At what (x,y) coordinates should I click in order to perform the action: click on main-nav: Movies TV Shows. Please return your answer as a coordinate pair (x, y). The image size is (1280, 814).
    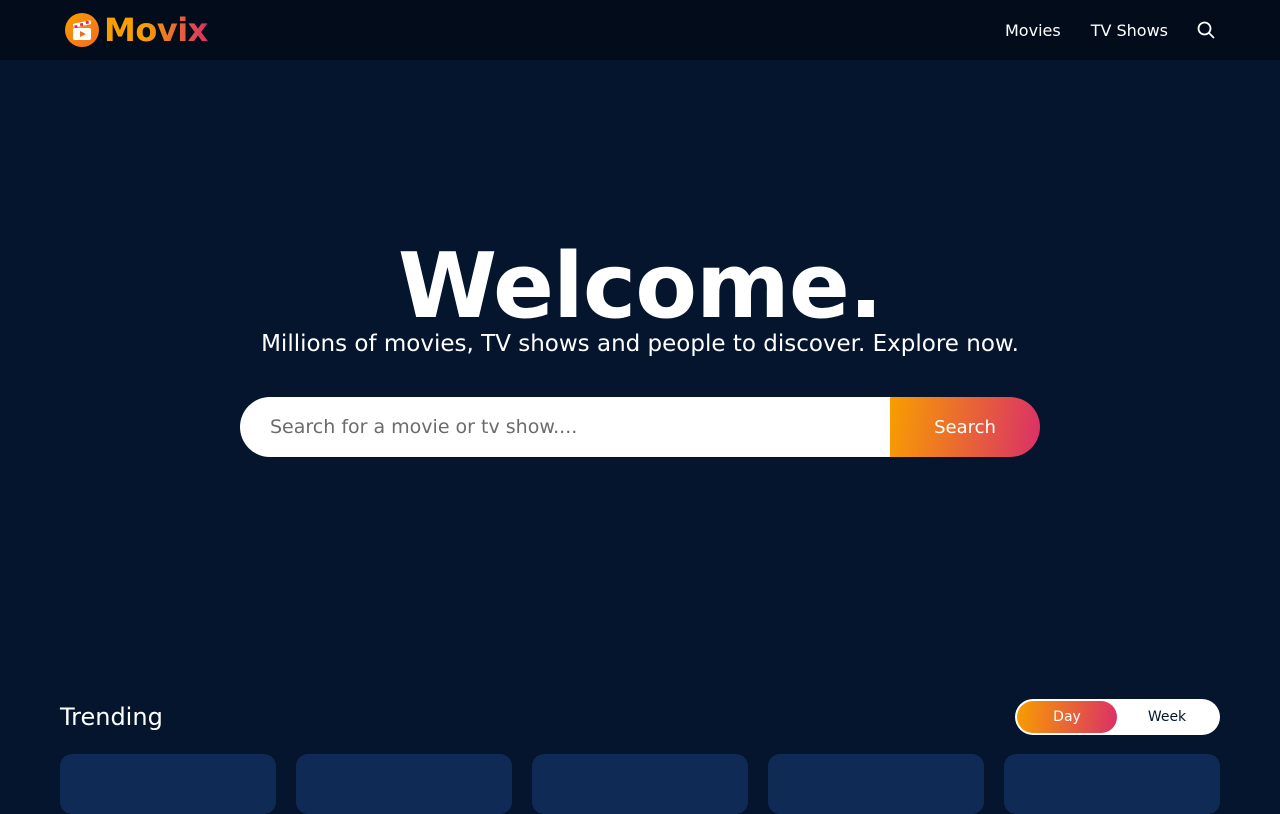
    Looking at the image, I should click on (1095, 30).